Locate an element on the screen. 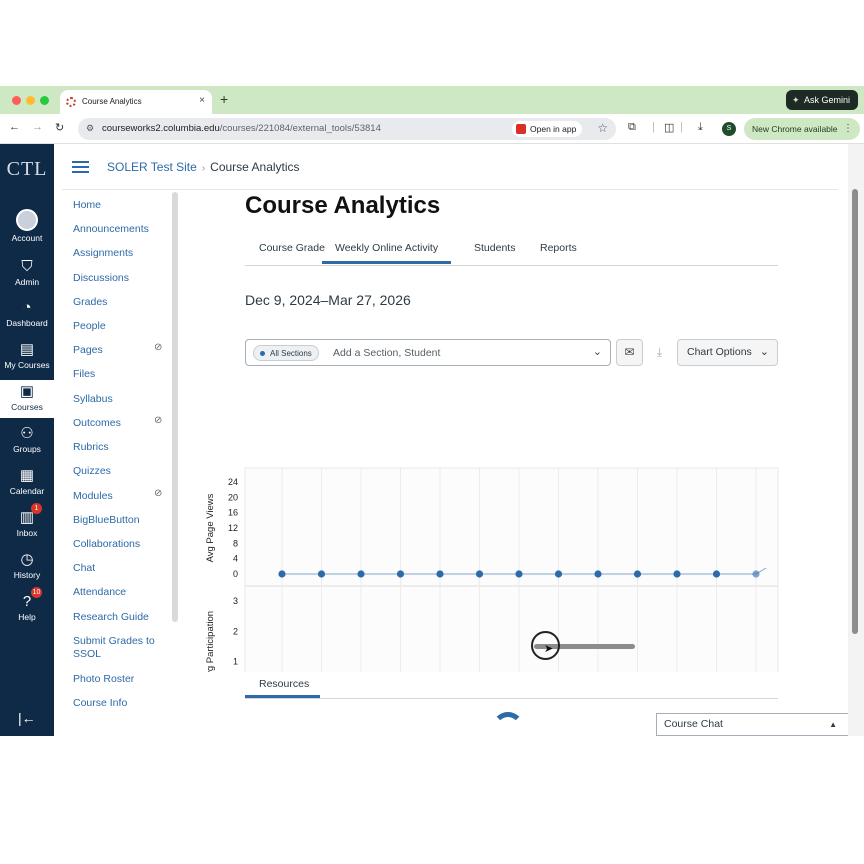  chart-options-button: Chart Options ⌄ is located at coordinates (727, 352).